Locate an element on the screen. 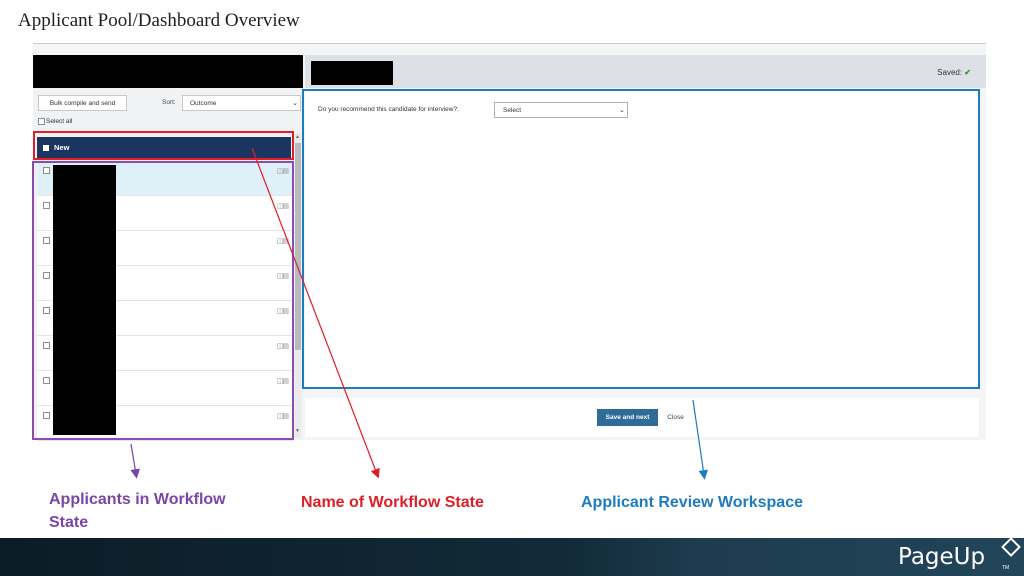  arrow-workflow-name is located at coordinates (315, 313).